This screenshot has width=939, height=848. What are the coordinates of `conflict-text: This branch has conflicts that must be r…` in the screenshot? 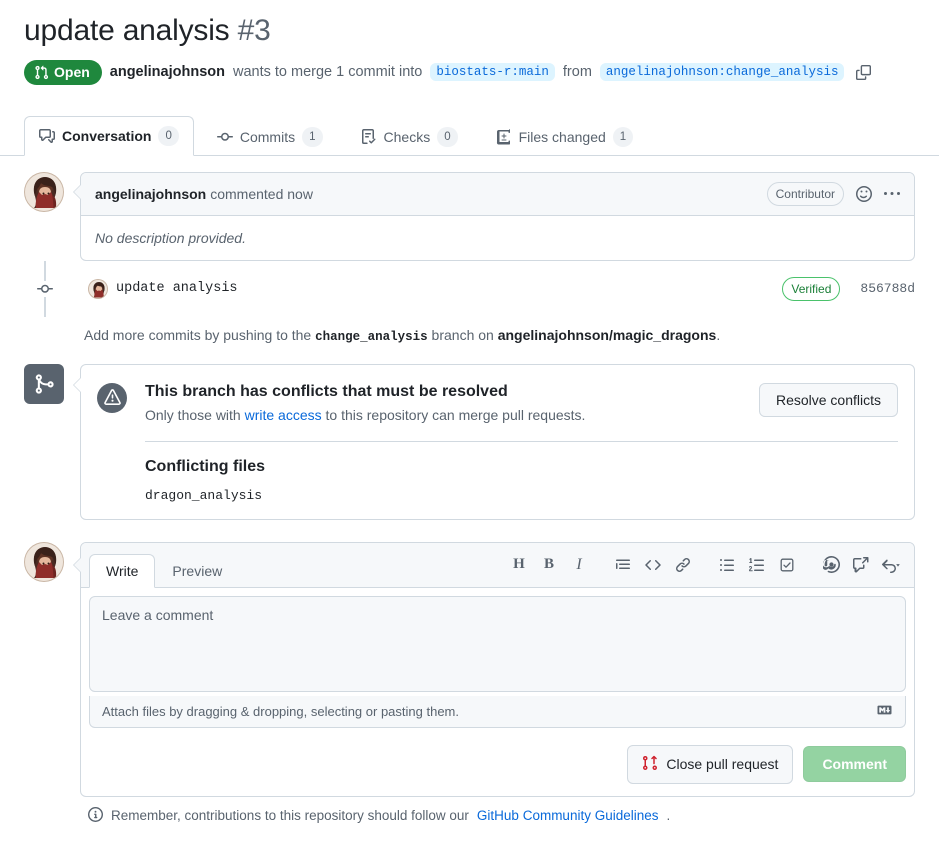 It's located at (446, 402).